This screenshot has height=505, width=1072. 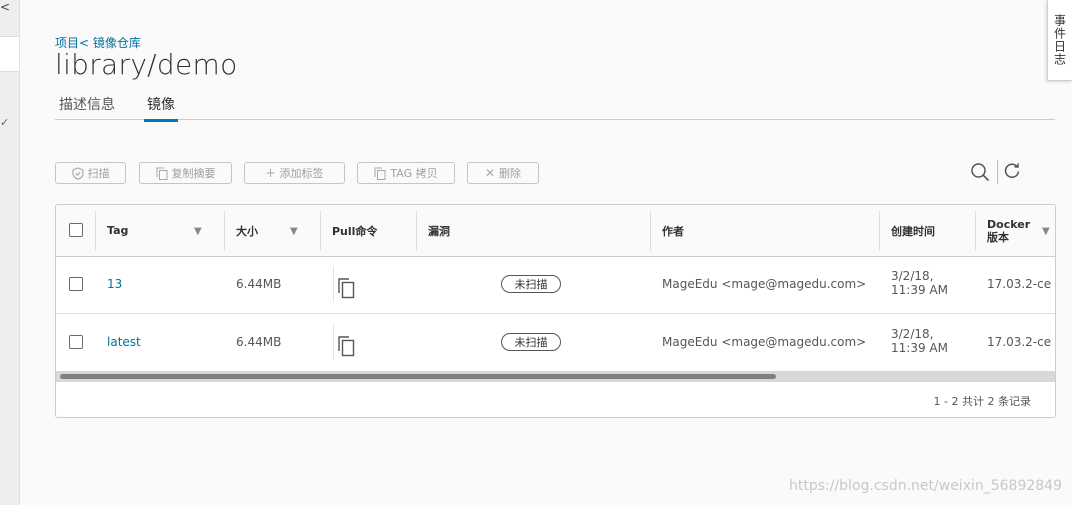 What do you see at coordinates (270, 173) in the screenshot?
I see `plus-icon: +` at bounding box center [270, 173].